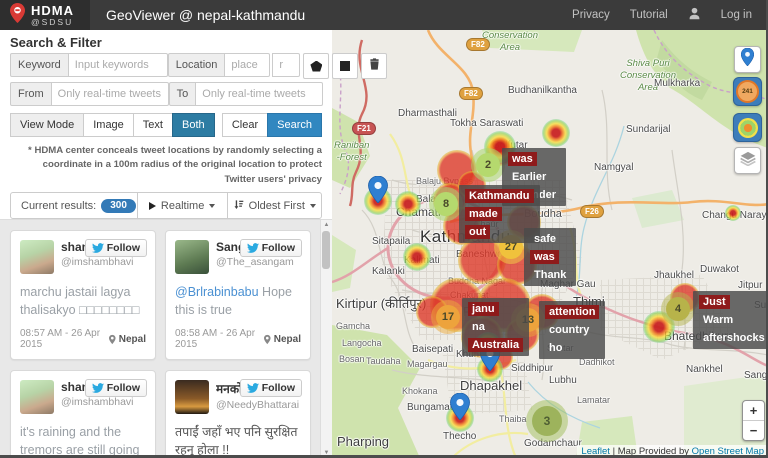 This screenshot has width=768, height=458. What do you see at coordinates (678, 309) in the screenshot?
I see `cluster-marker: 4` at bounding box center [678, 309].